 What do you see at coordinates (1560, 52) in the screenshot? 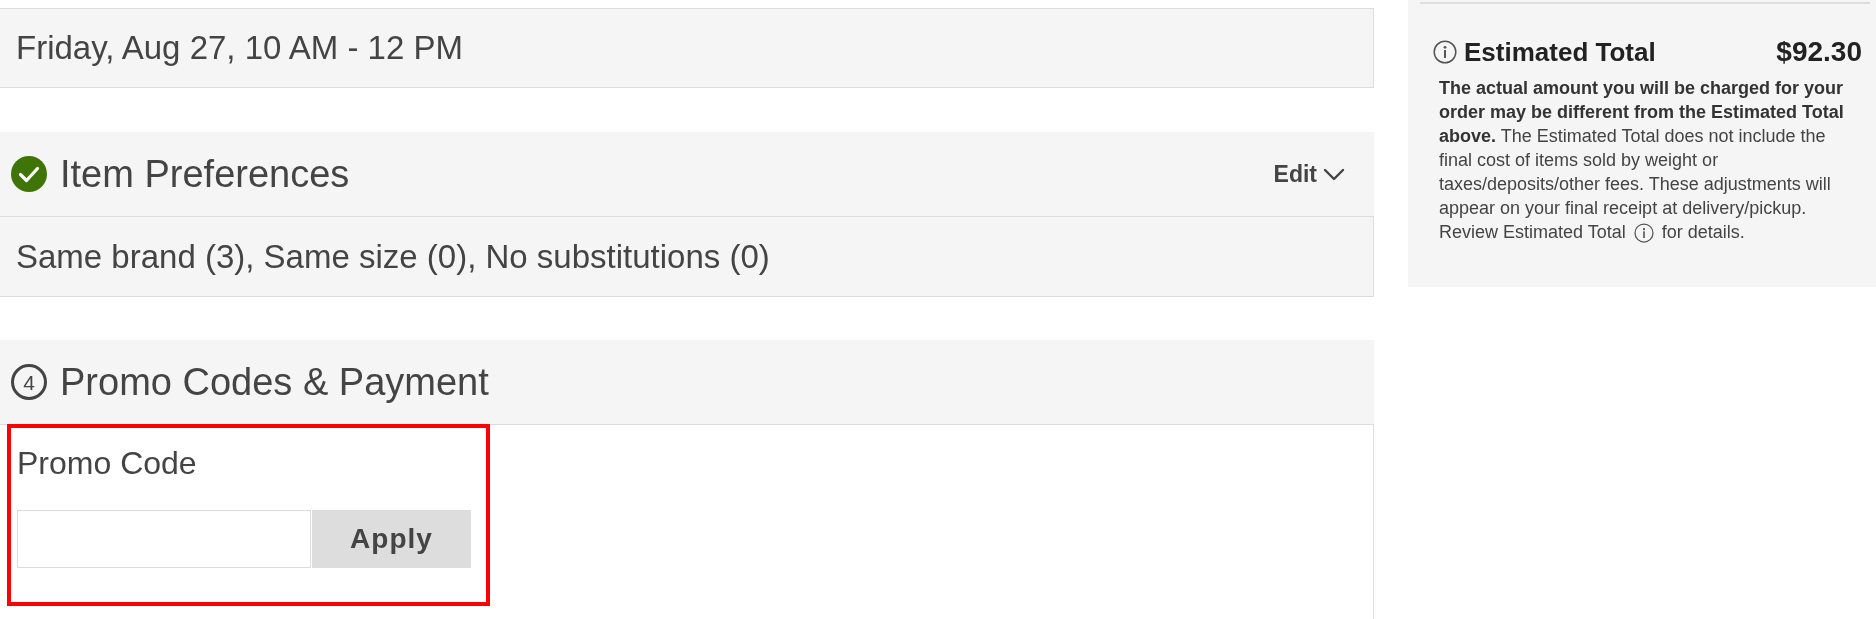
I see `estimated-total-title: Estimated Total` at bounding box center [1560, 52].